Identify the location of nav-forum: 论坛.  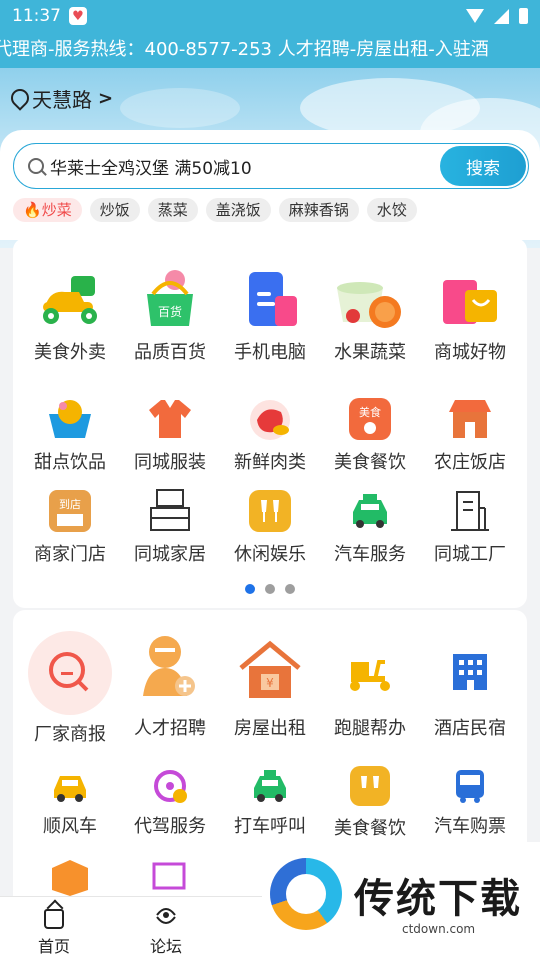
(166, 928).